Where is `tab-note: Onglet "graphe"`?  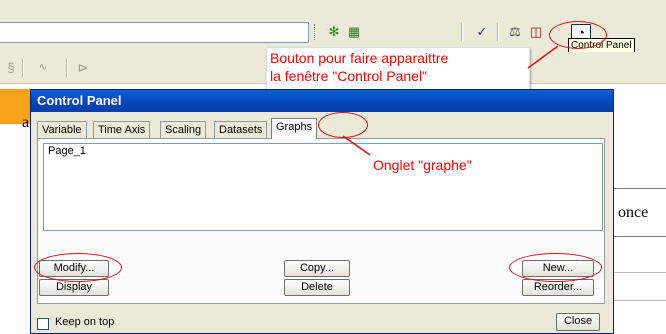
tab-note: Onglet "graphe" is located at coordinates (422, 165).